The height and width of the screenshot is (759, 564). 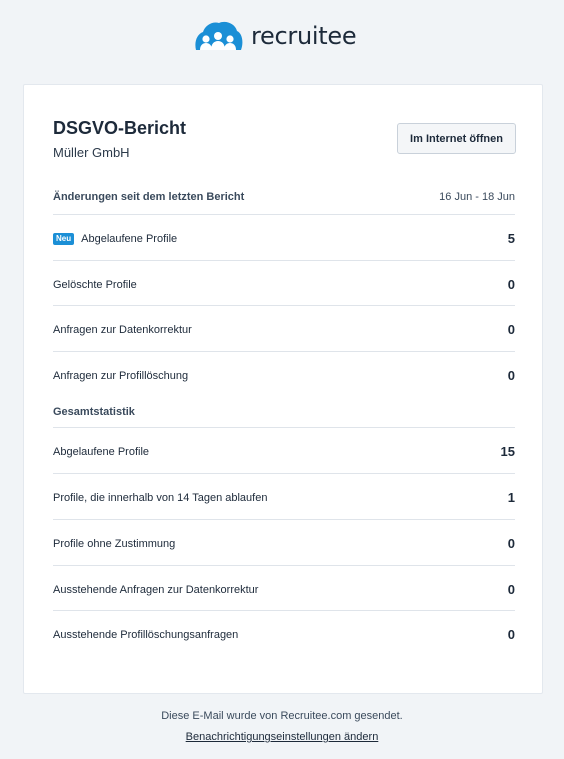 What do you see at coordinates (219, 35) in the screenshot?
I see `people-cloud-icon` at bounding box center [219, 35].